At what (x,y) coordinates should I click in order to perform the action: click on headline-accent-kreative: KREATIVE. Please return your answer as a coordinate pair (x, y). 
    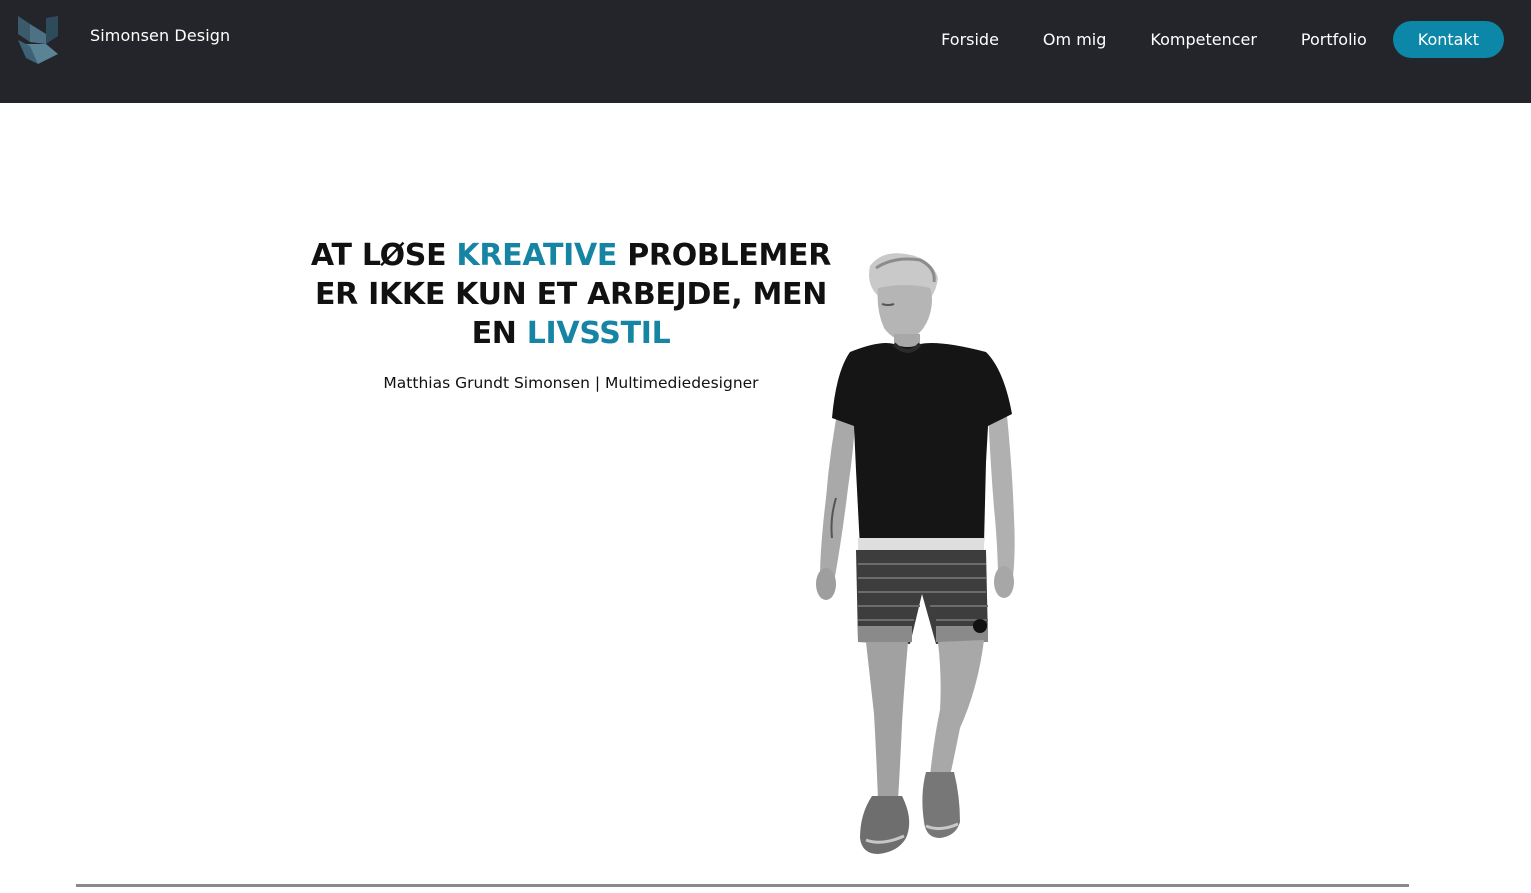
    Looking at the image, I should click on (537, 255).